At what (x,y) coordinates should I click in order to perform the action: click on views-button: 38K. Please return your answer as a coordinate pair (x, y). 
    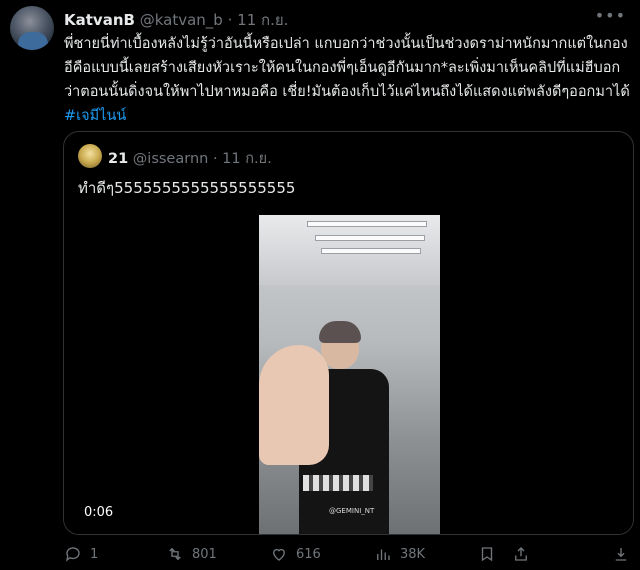
    Looking at the image, I should click on (399, 554).